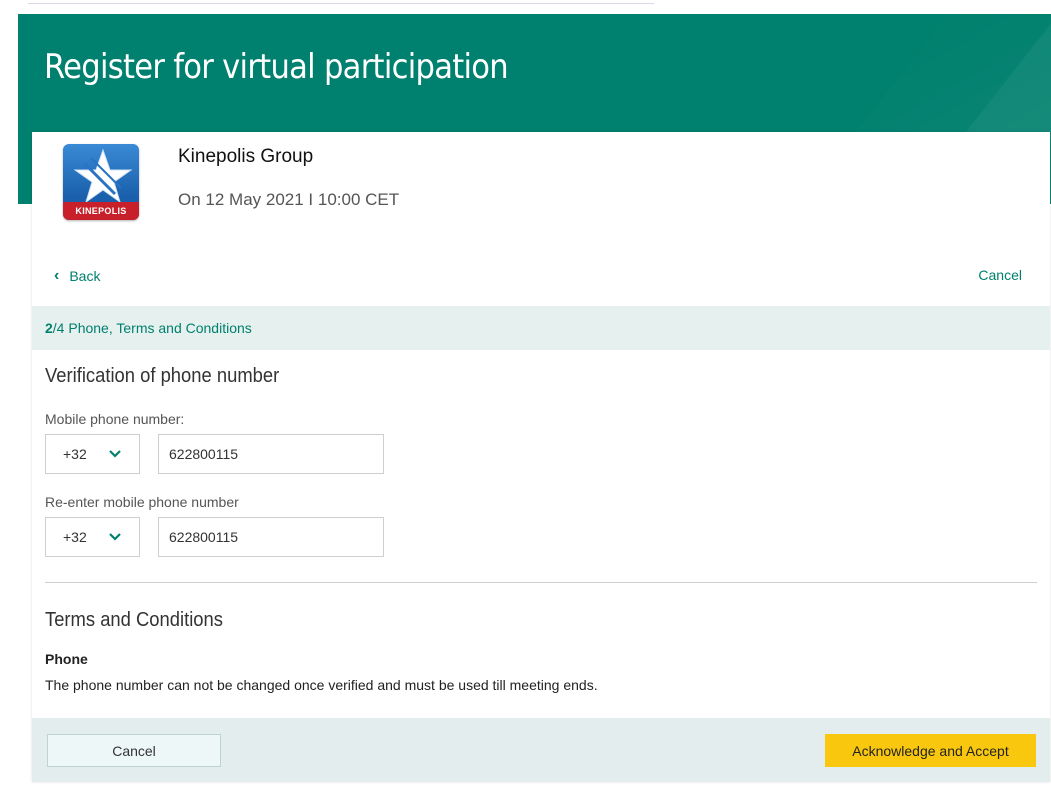  I want to click on terms-section-title: Terms and Conditions, so click(134, 620).